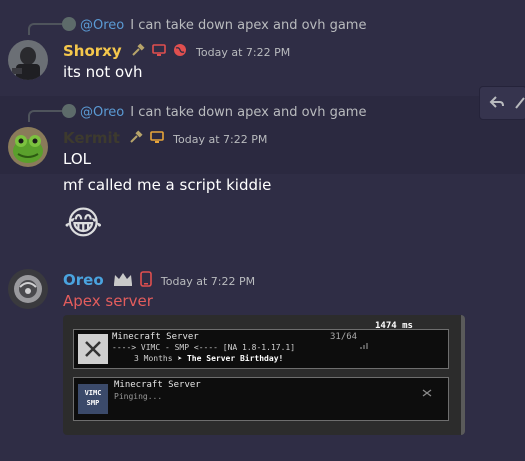 The height and width of the screenshot is (461, 525). Describe the element at coordinates (91, 138) in the screenshot. I see `username: Kermit` at that location.